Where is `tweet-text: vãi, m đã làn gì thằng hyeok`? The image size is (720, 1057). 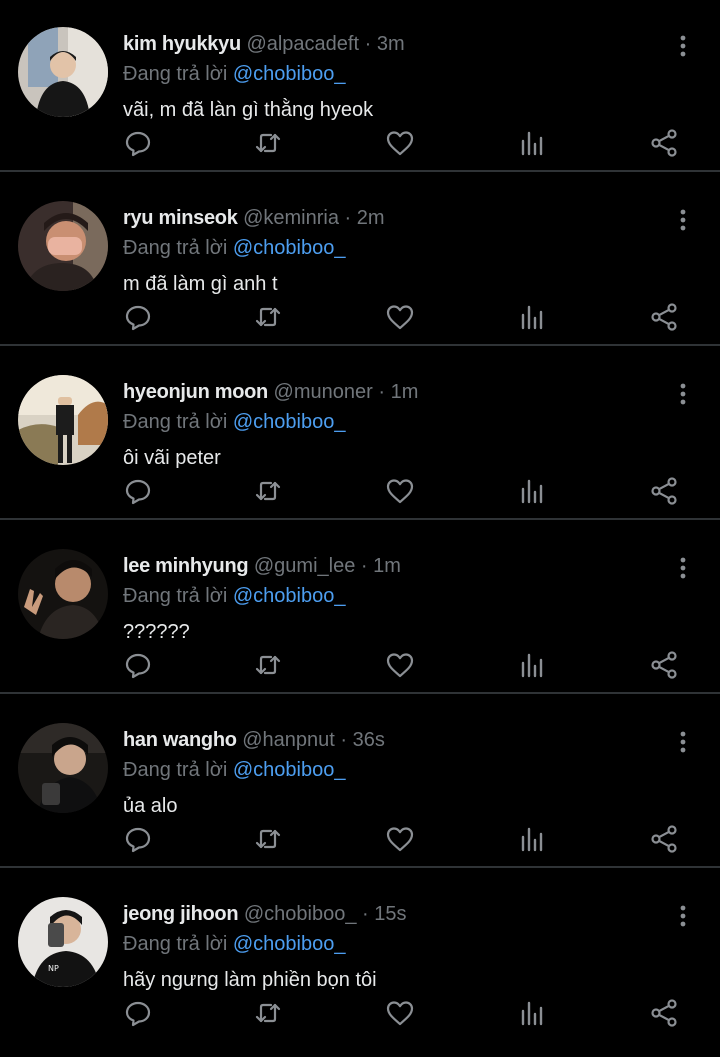
tweet-text: vãi, m đã làn gì thằng hyeok is located at coordinates (248, 110).